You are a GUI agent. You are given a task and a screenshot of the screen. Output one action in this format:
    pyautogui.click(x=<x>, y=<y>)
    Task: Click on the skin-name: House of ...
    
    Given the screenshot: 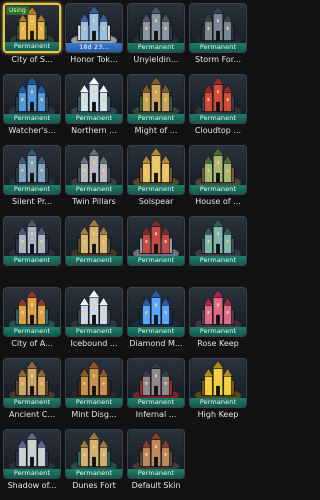 What is the action you would take?
    pyautogui.click(x=218, y=201)
    